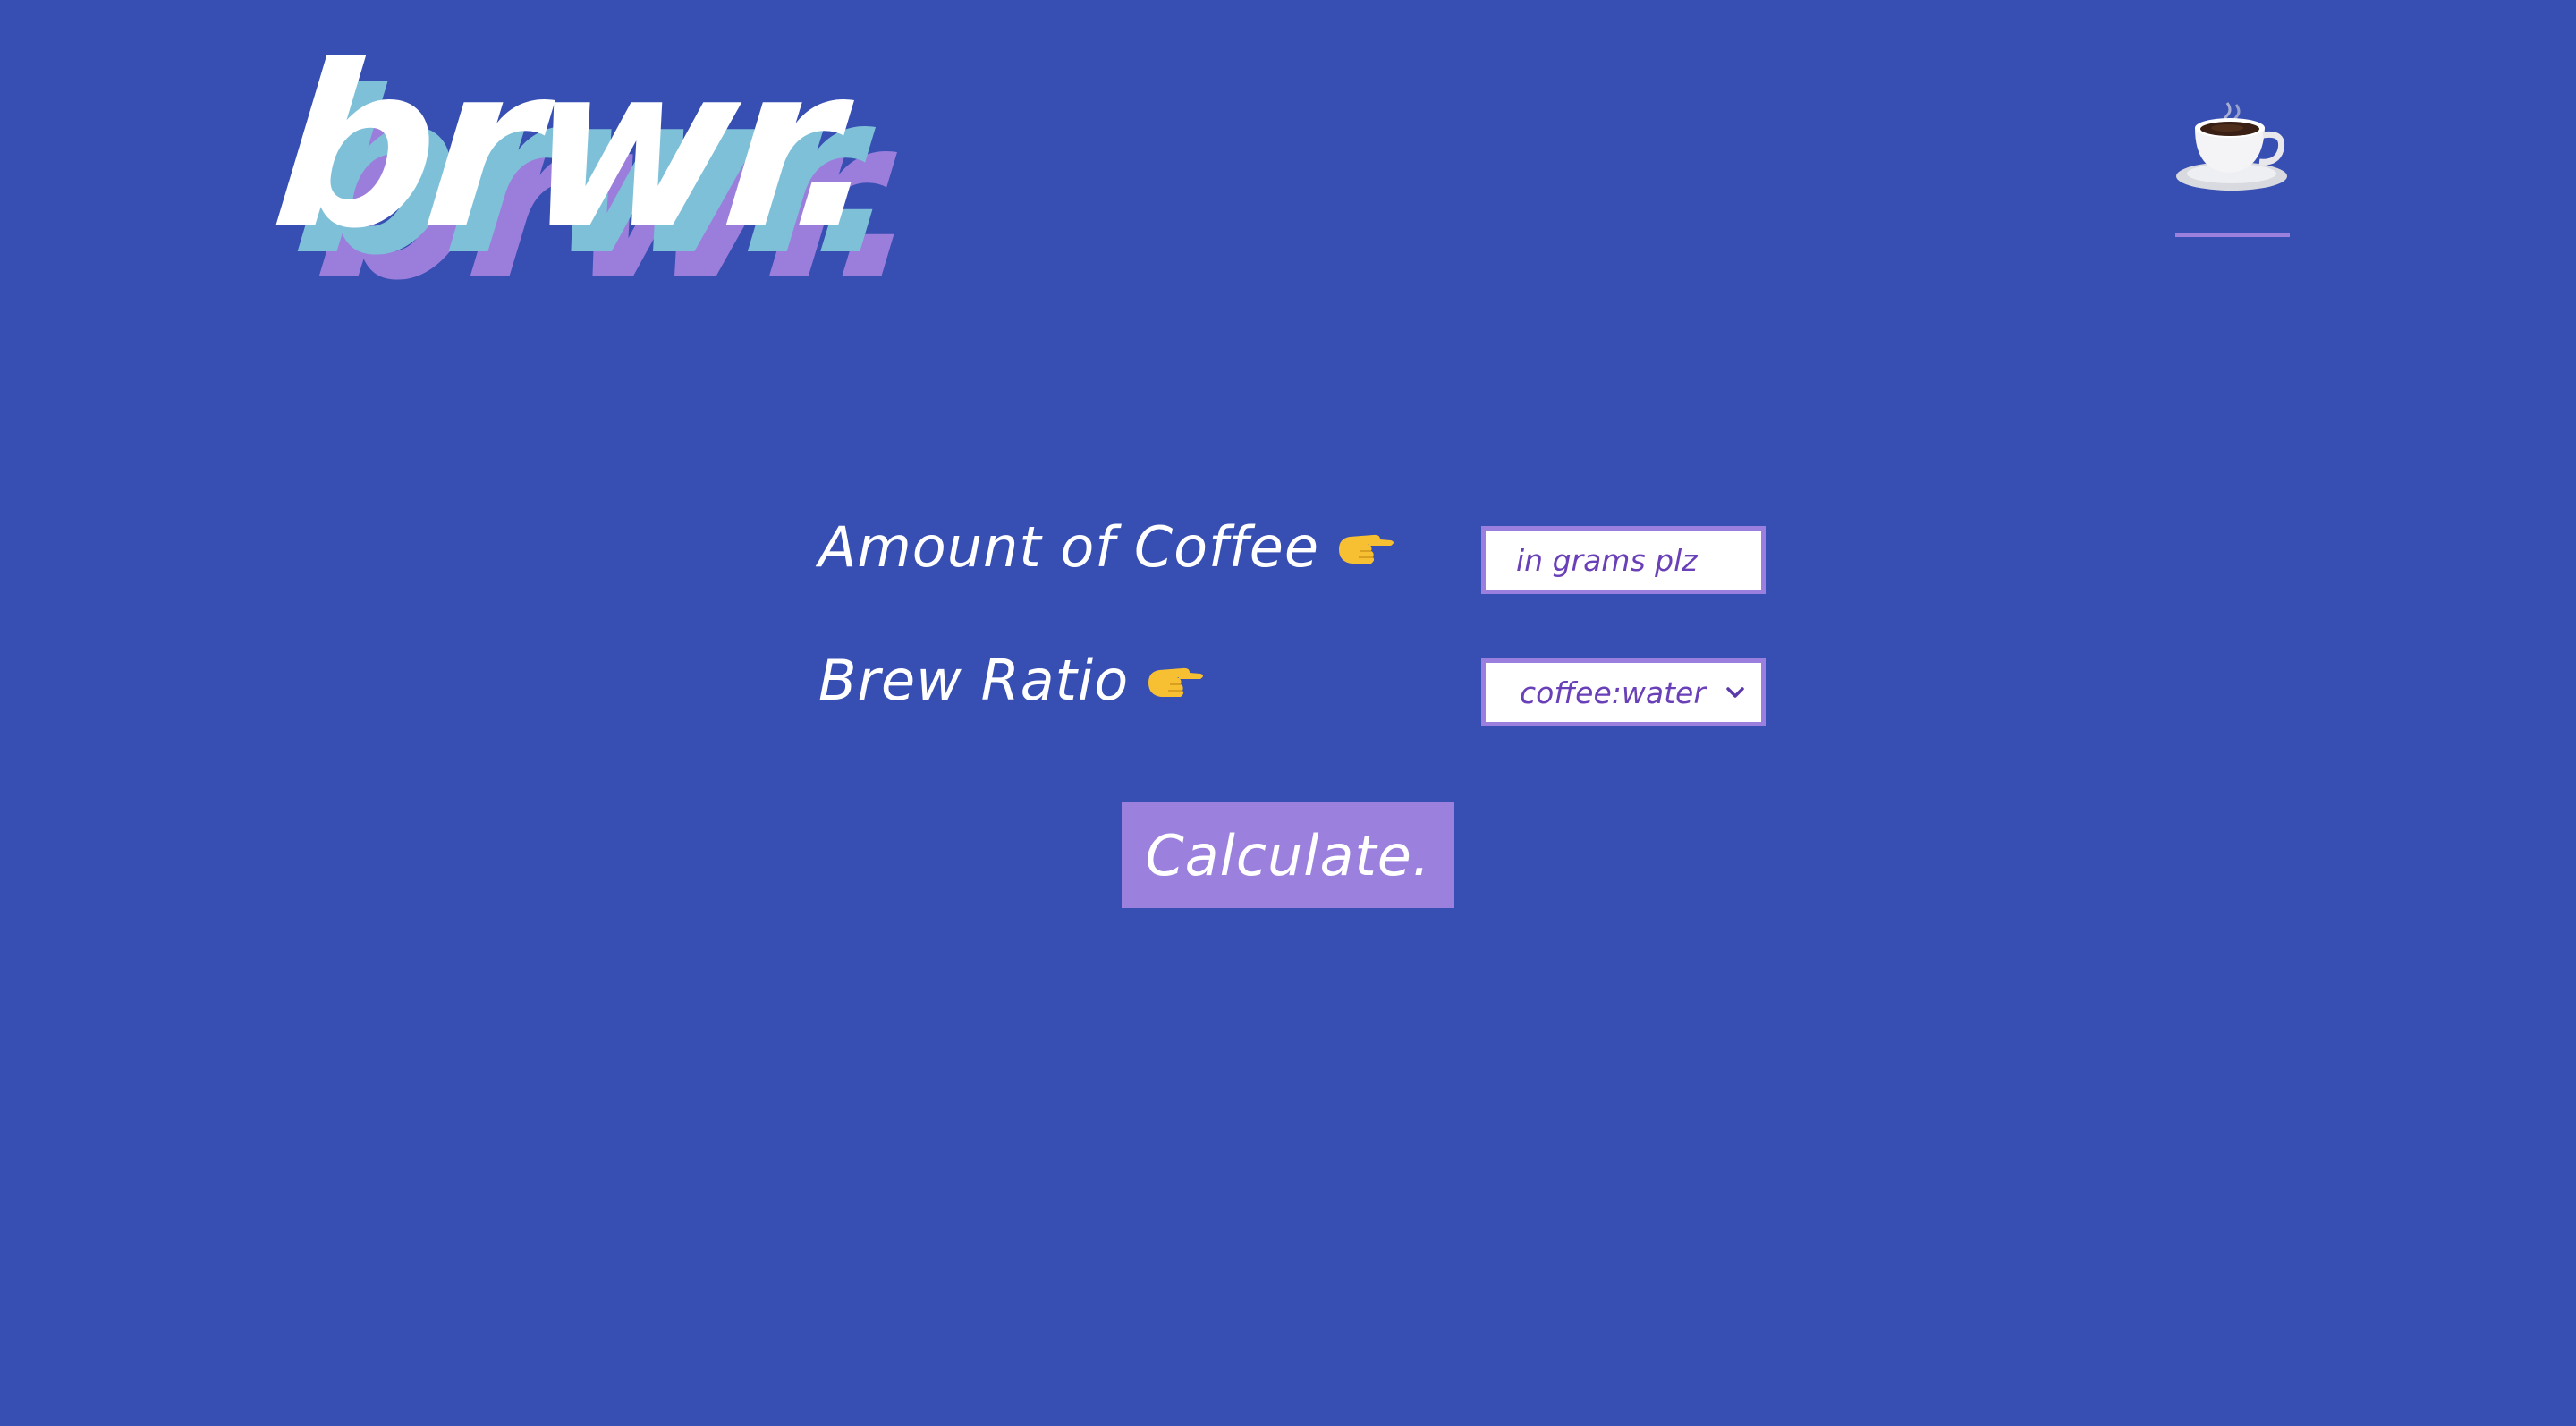 This screenshot has height=1426, width=2576. Describe the element at coordinates (974, 681) in the screenshot. I see `brew-ratio-label-text: Brew Ratio` at that location.